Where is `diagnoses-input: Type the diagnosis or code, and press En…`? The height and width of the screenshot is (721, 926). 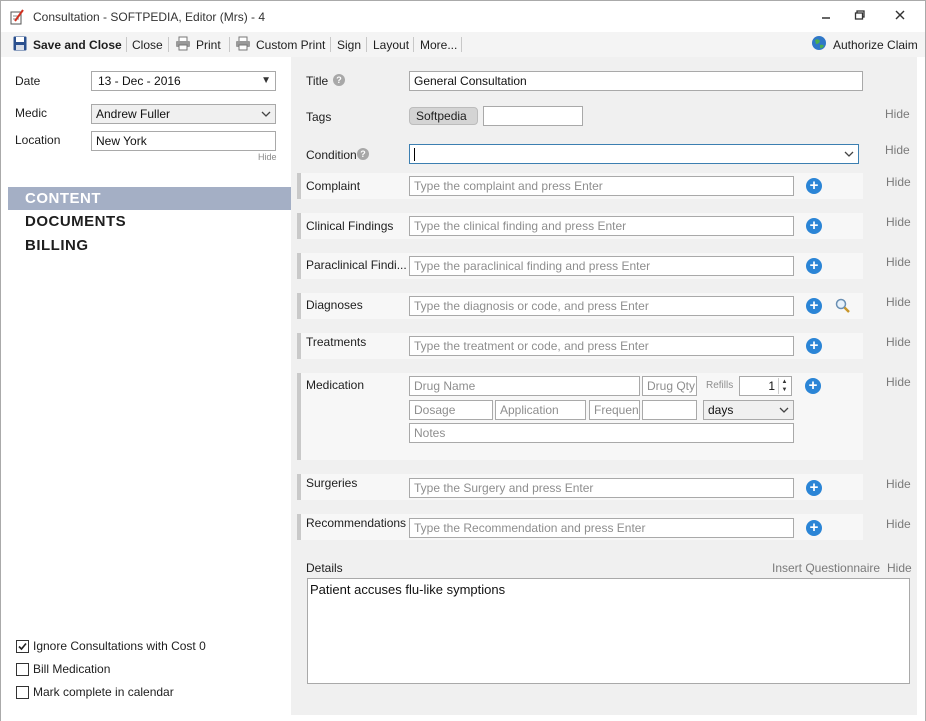 diagnoses-input: Type the diagnosis or code, and press En… is located at coordinates (601, 306).